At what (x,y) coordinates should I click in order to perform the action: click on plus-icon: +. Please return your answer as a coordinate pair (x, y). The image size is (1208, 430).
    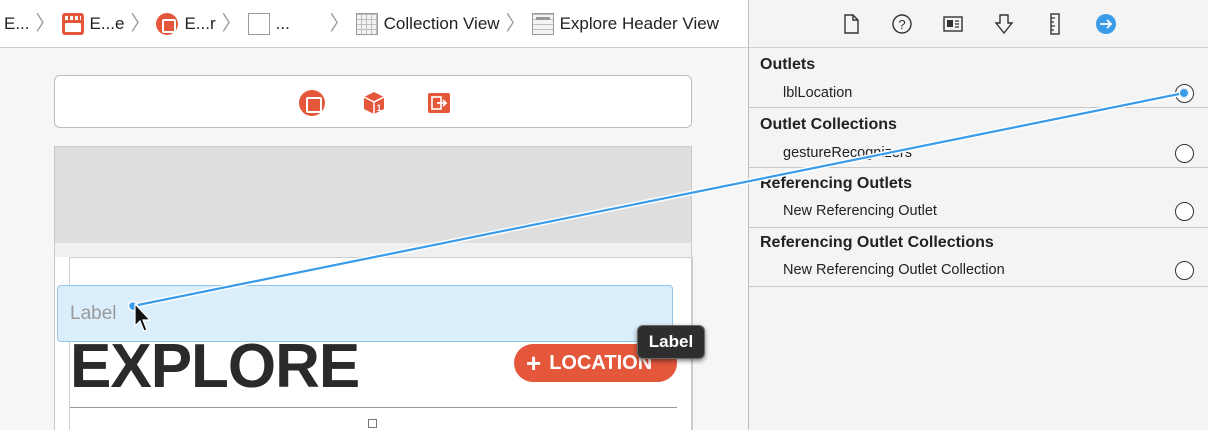
    Looking at the image, I should click on (534, 363).